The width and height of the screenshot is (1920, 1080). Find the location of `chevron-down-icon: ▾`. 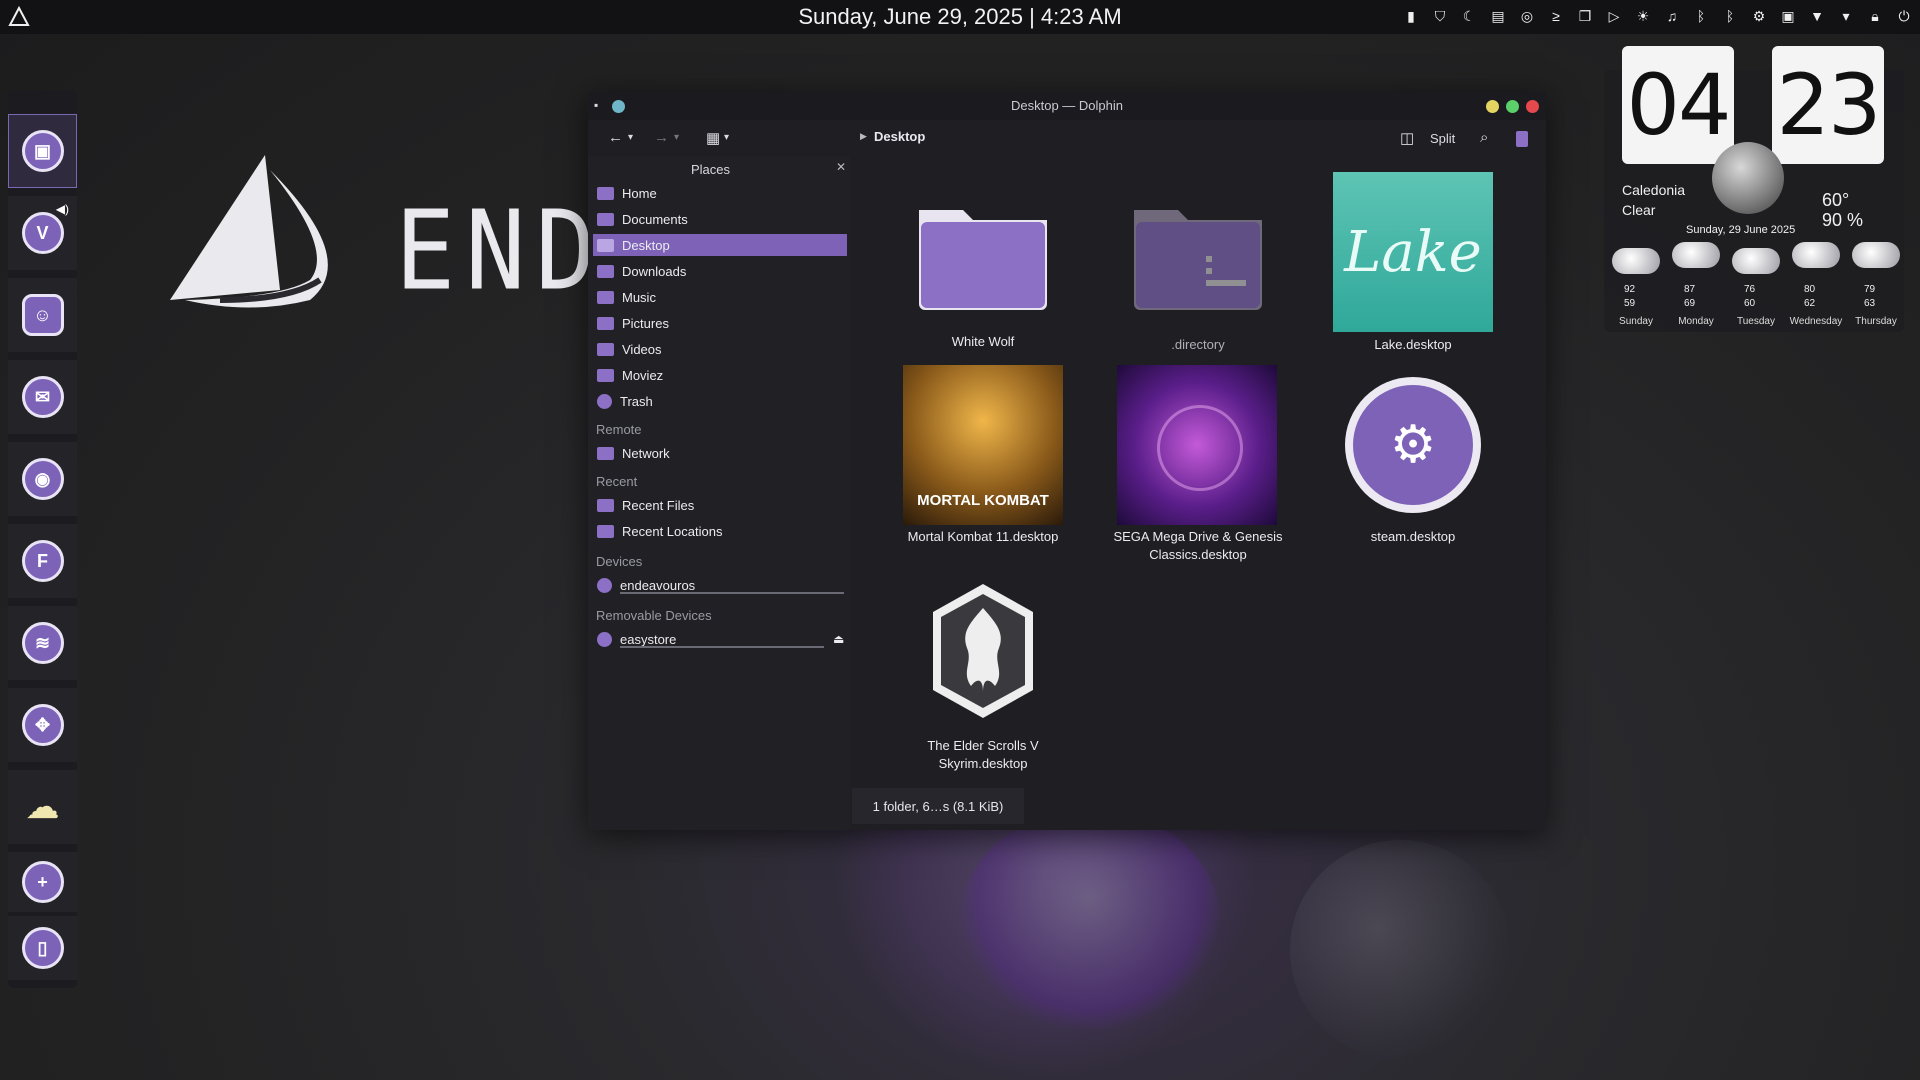

chevron-down-icon: ▾ is located at coordinates (1846, 16).